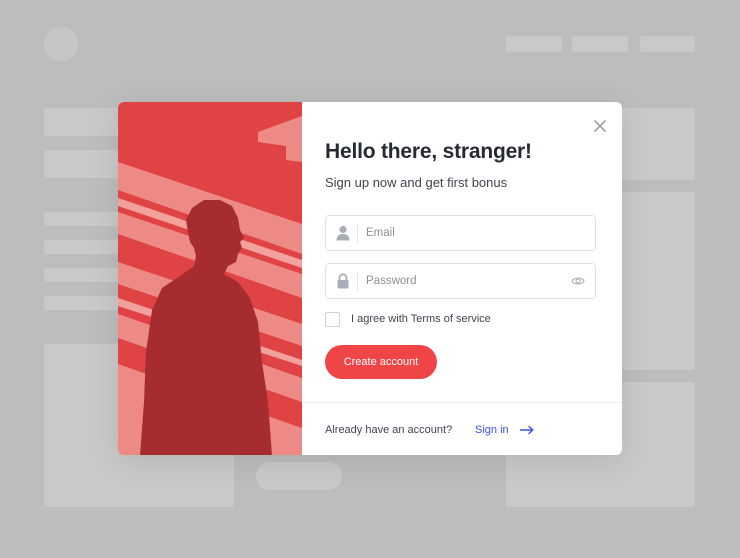  What do you see at coordinates (343, 233) in the screenshot?
I see `user-icon` at bounding box center [343, 233].